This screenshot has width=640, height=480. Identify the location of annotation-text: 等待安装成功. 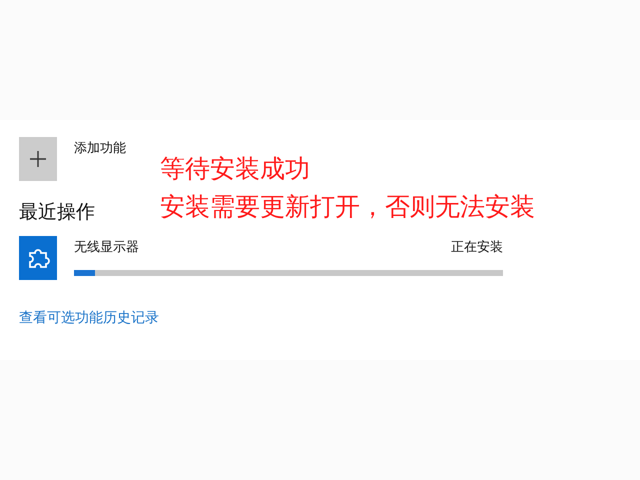
(235, 169).